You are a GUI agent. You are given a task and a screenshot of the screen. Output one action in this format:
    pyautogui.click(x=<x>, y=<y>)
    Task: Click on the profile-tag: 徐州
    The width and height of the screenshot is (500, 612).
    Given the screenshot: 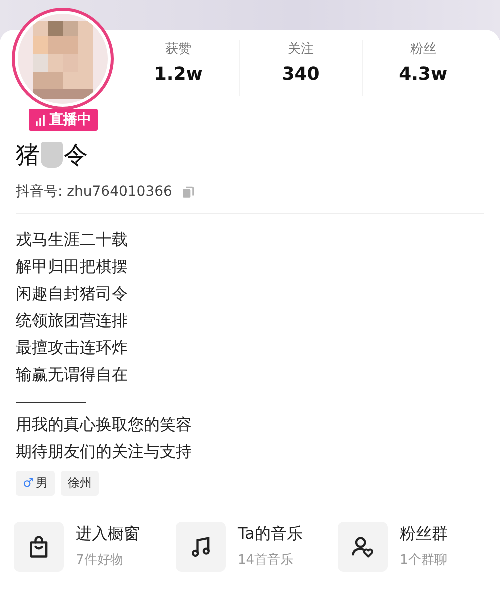 What is the action you would take?
    pyautogui.click(x=79, y=483)
    